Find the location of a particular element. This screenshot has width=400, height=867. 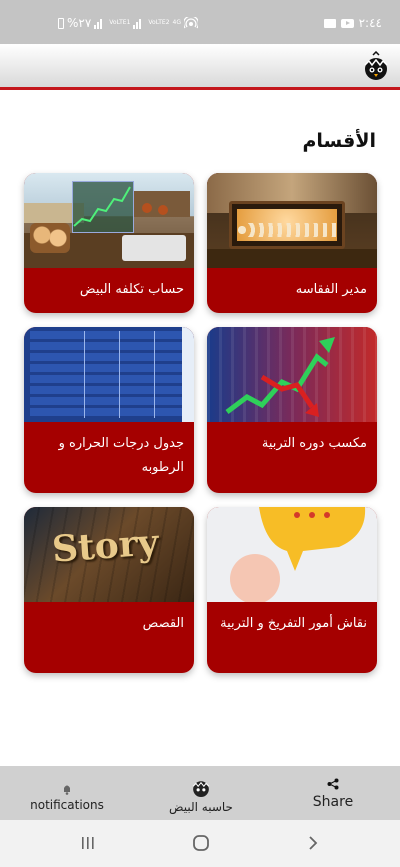

nav-notifications: notifications is located at coordinates (67, 793).